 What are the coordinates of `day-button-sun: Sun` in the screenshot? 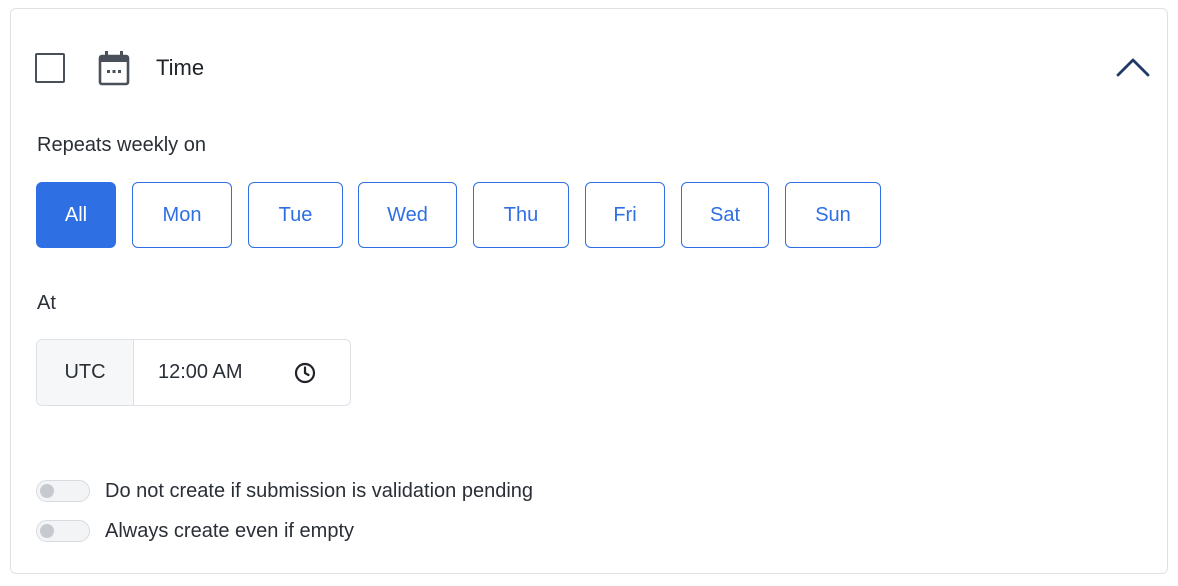 It's located at (833, 215).